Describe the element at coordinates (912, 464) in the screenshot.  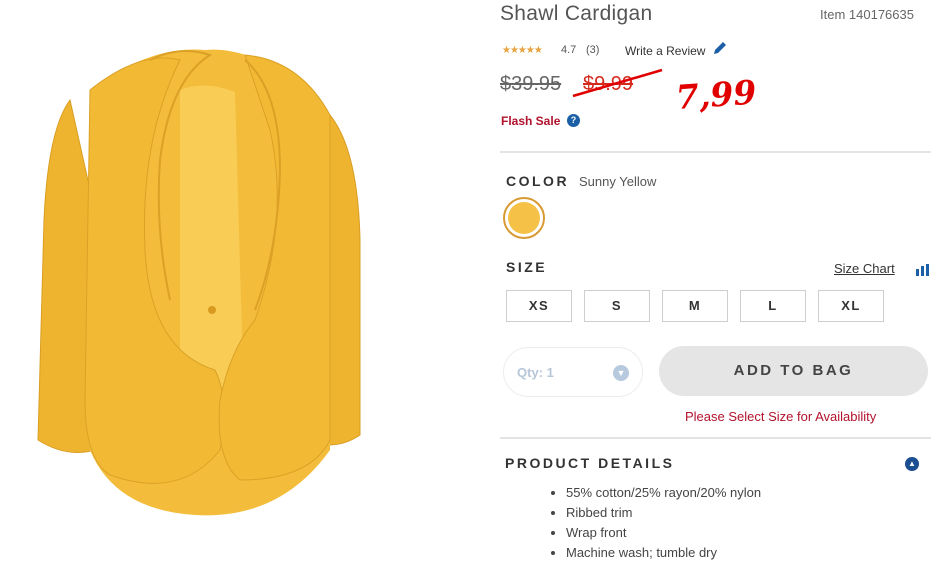
I see `chevron-up-icon: ▲` at that location.